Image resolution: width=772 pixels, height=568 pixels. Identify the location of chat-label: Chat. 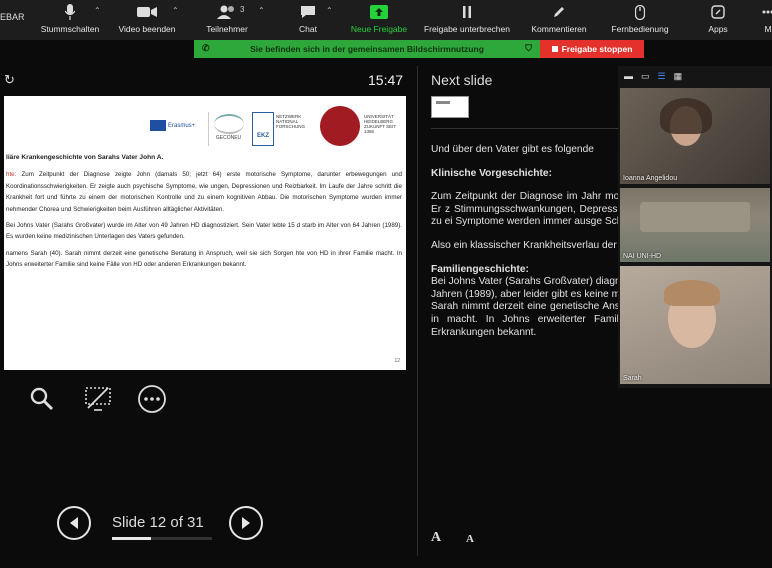
(308, 29).